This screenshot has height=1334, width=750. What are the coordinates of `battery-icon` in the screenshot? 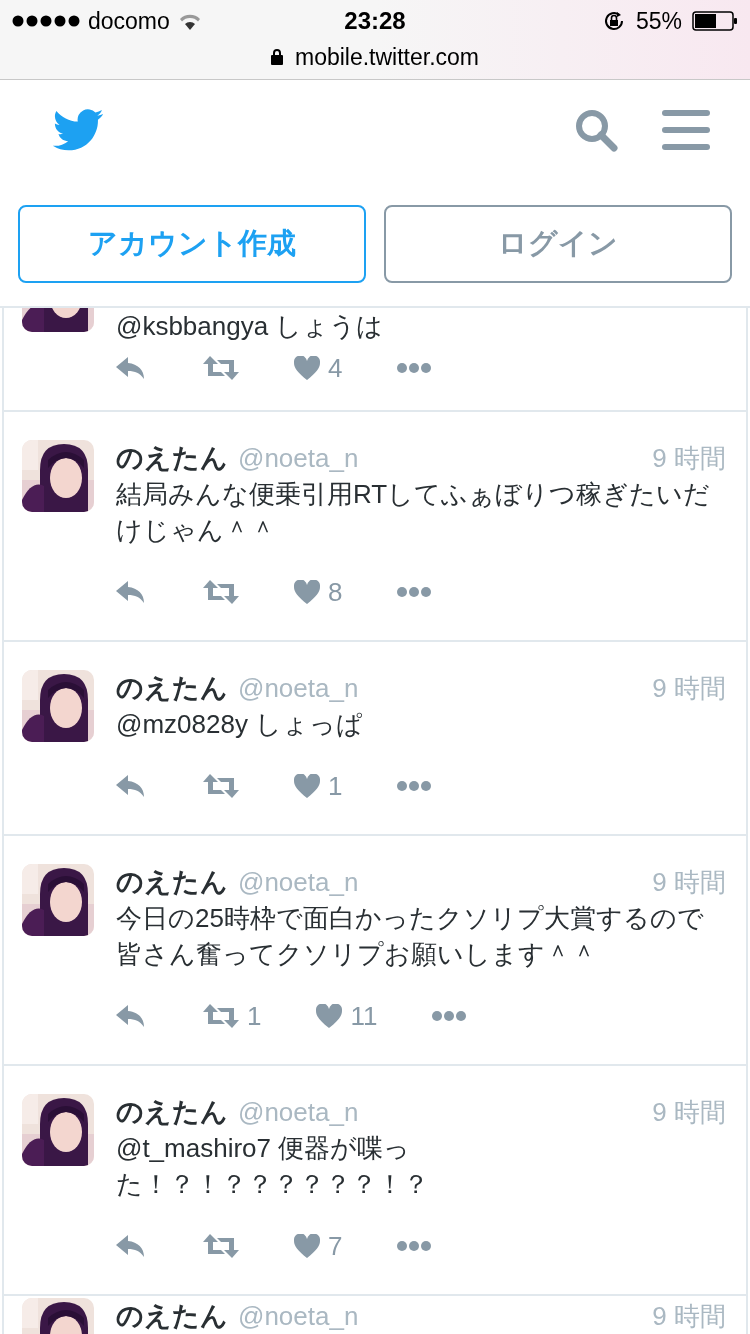 It's located at (715, 21).